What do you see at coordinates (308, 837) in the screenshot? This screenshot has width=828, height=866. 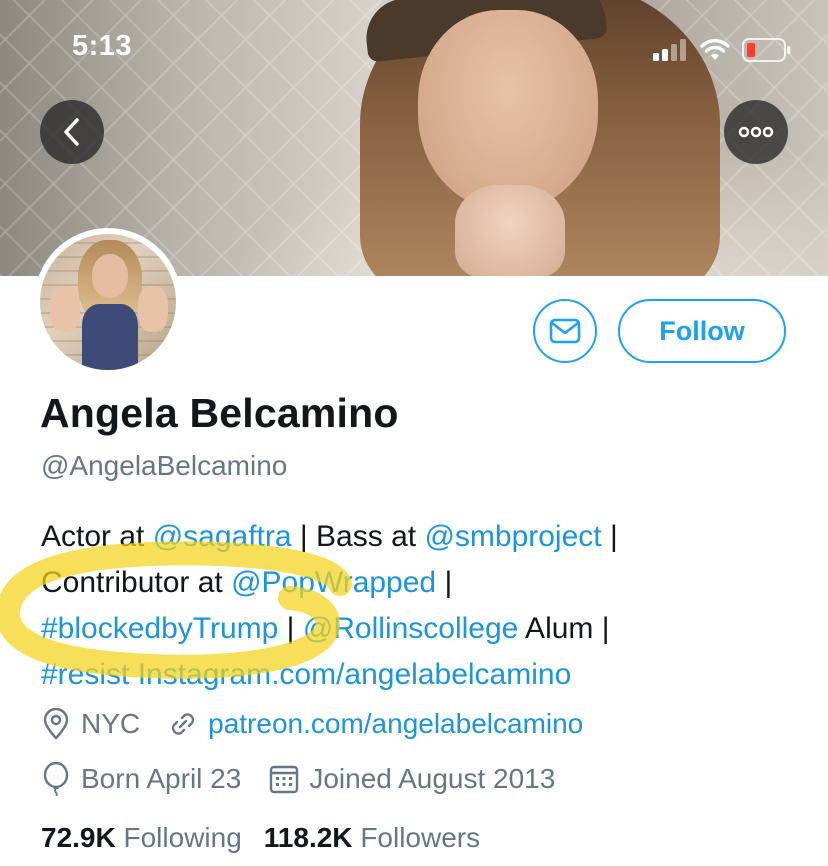 I see `followers-count: 118.2K` at bounding box center [308, 837].